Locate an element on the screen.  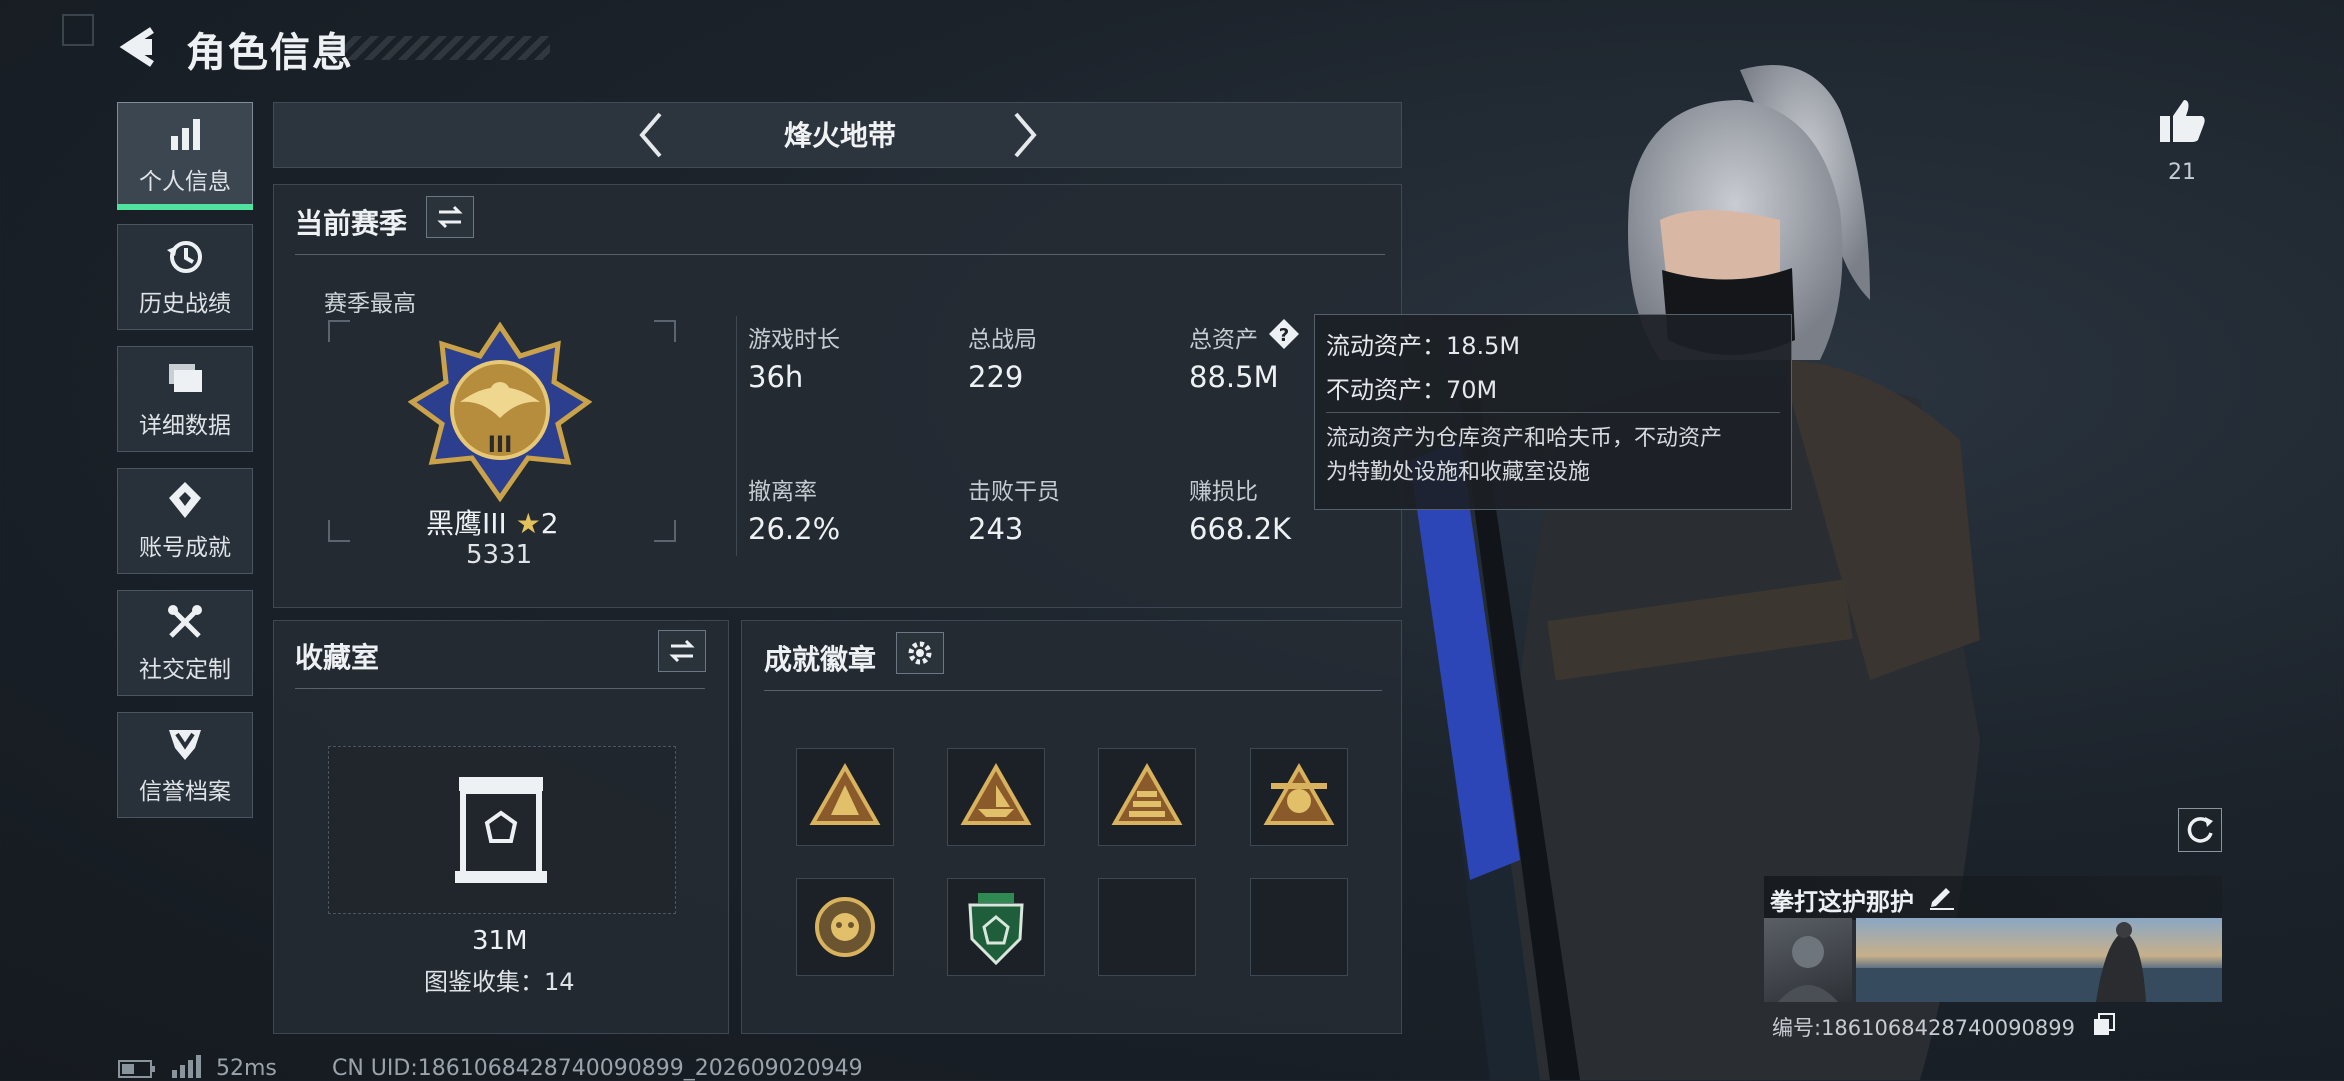
badges-title: 成就徽章 is located at coordinates (820, 659).